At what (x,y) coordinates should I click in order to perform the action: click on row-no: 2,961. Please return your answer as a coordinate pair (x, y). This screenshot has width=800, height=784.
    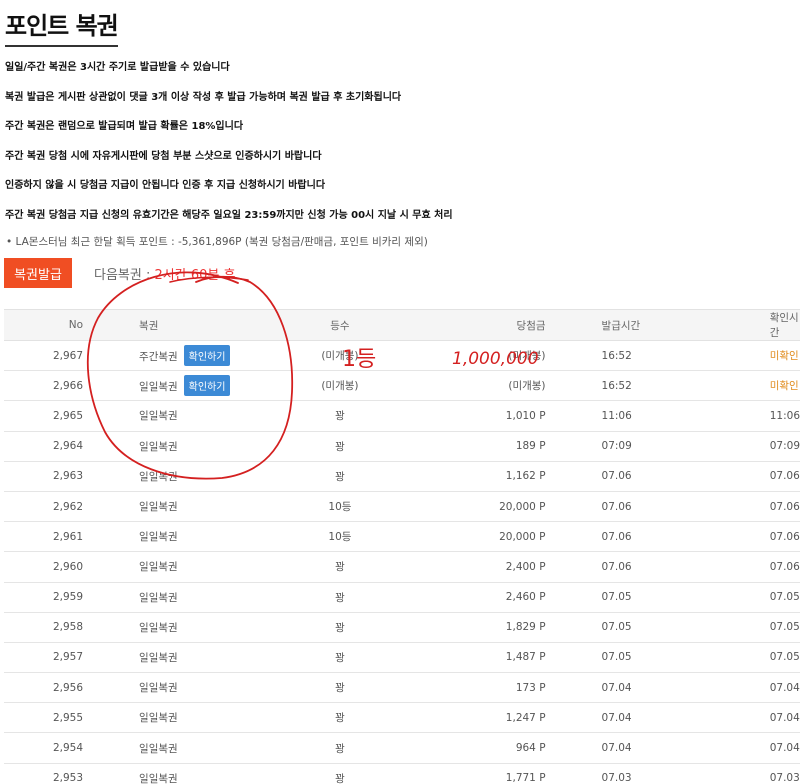
    Looking at the image, I should click on (68, 536).